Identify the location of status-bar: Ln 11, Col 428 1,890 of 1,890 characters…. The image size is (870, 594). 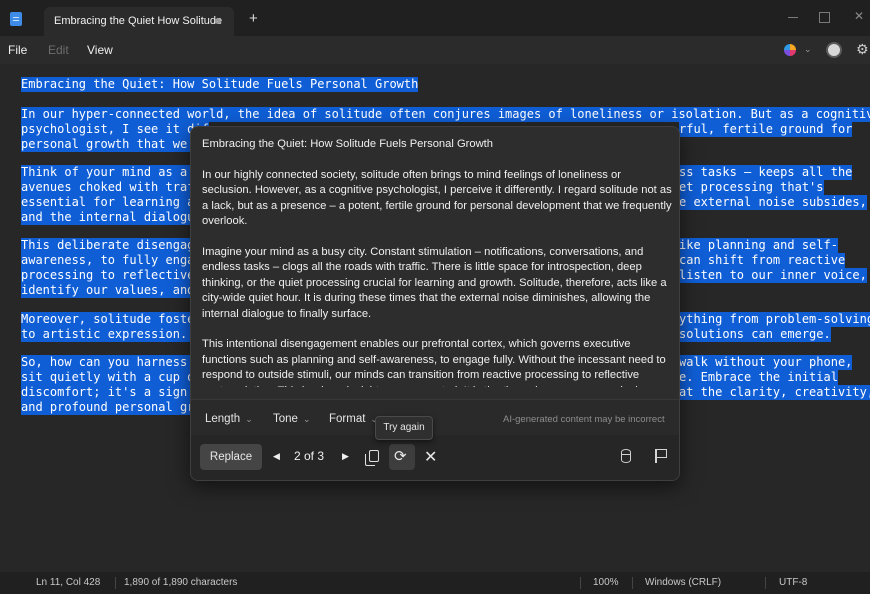
(435, 583).